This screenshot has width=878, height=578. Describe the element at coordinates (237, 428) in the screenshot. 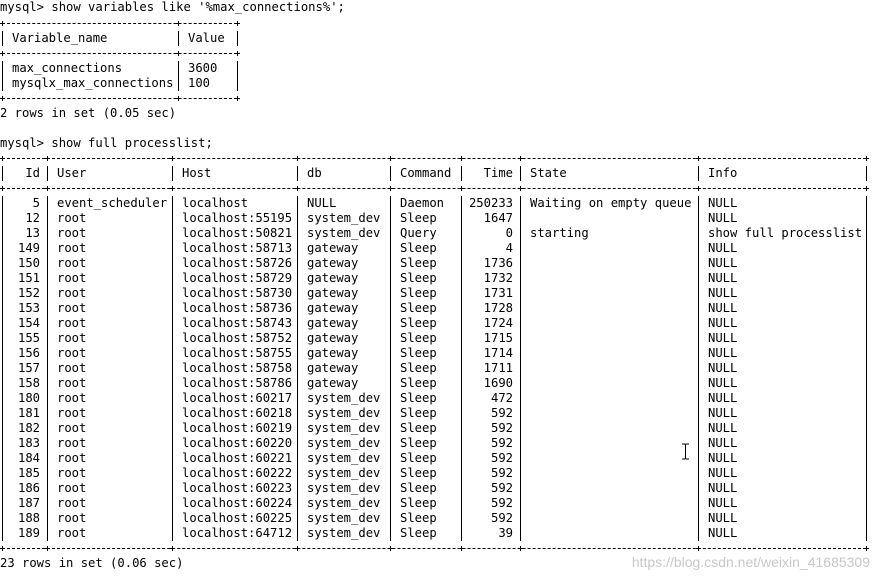

I see `table-cell: localhost:60219` at that location.